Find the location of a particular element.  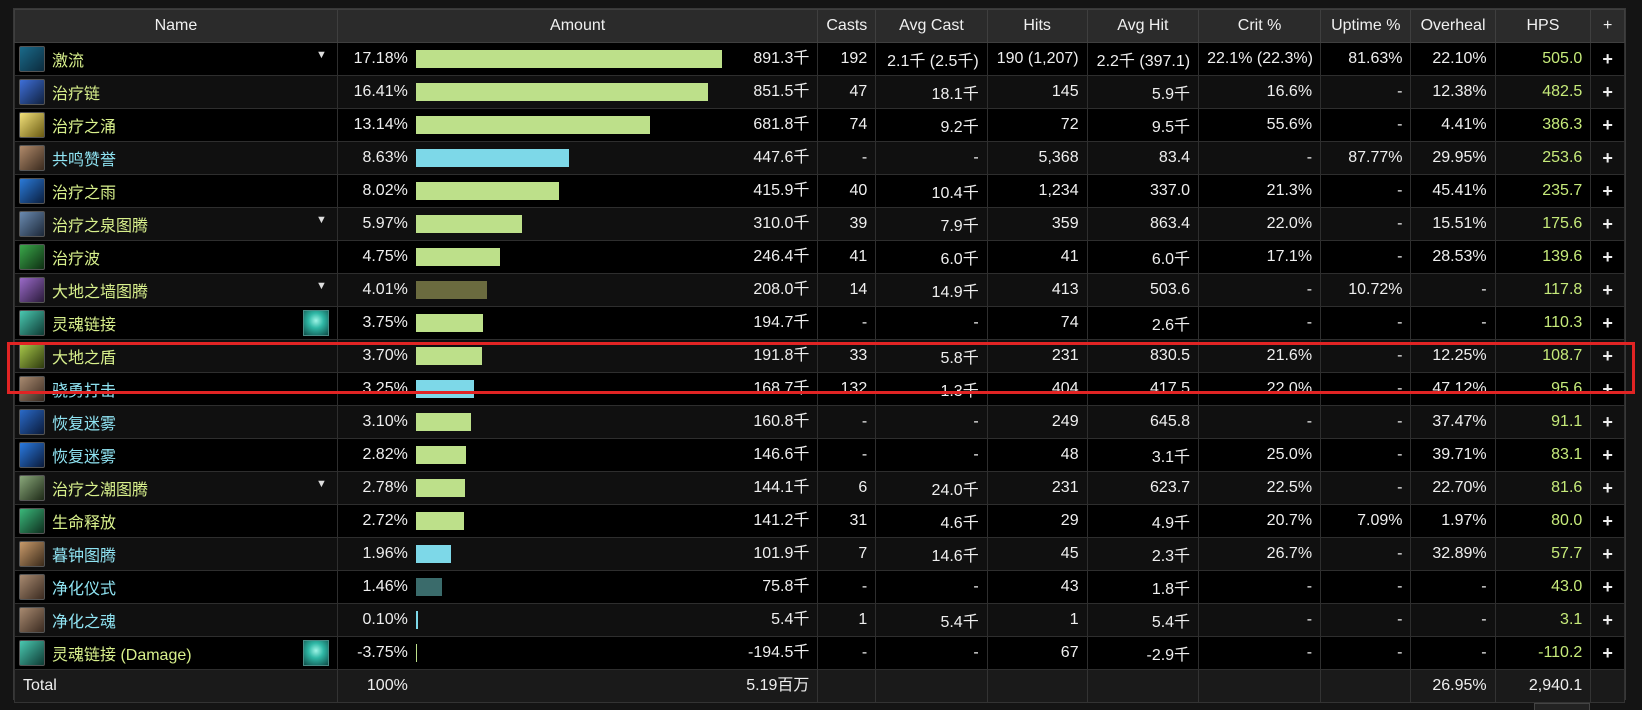

casts-value: 6 is located at coordinates (847, 488).